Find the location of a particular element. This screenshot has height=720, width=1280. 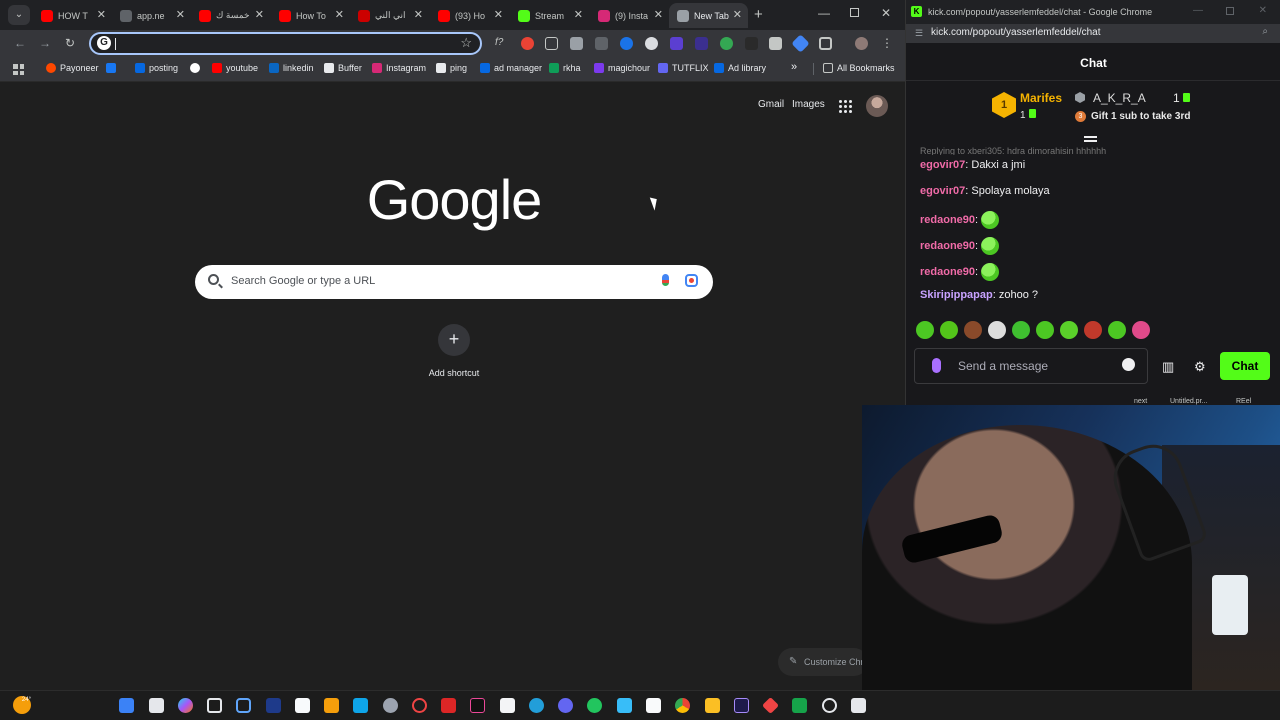

tag-extension-icon is located at coordinates (800, 43).